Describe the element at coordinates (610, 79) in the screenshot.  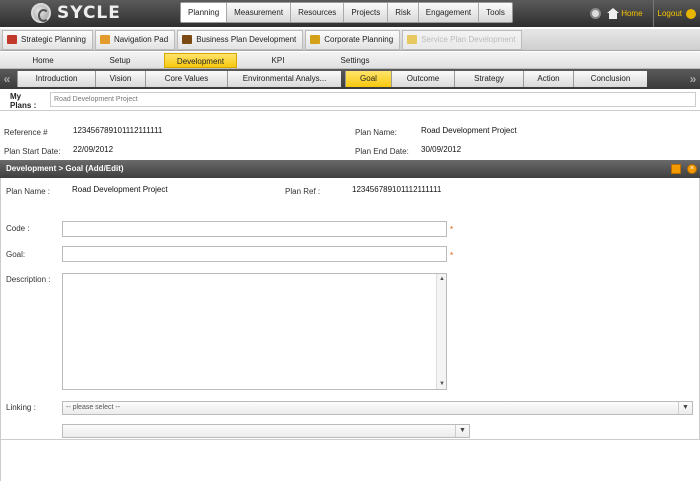
I see `step-conclusion: Conclusion` at that location.